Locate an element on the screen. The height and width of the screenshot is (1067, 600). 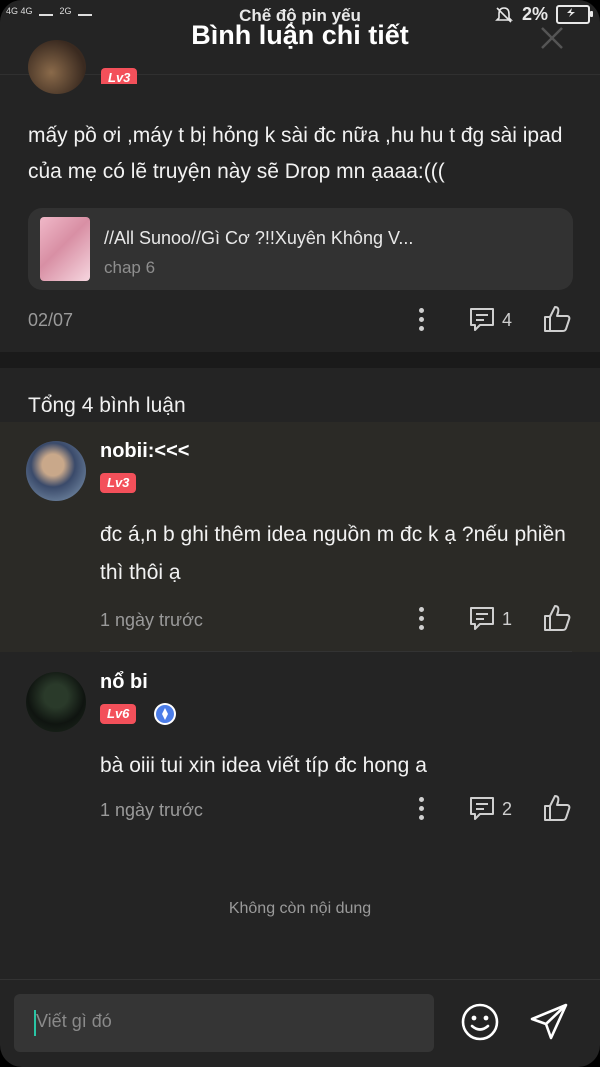
story-thumbnail is located at coordinates (65, 249).